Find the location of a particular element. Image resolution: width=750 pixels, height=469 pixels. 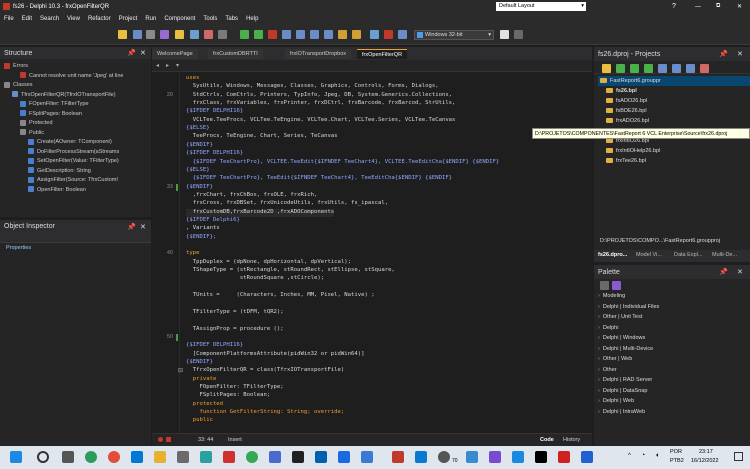

edge-icon is located at coordinates (91, 457).